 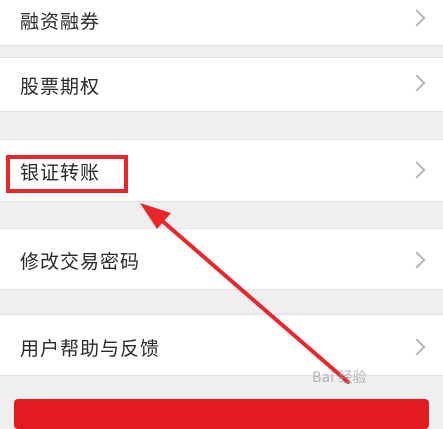 I want to click on watermark: Bai 经验, so click(x=339, y=377).